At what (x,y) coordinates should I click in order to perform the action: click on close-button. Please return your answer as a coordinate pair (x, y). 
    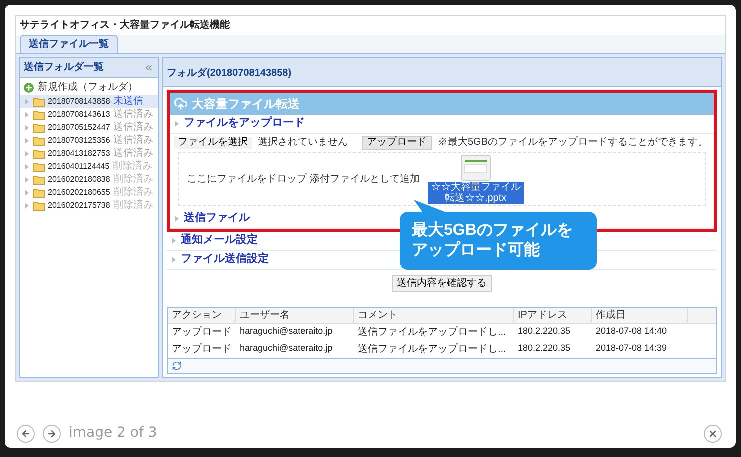
    Looking at the image, I should click on (713, 433).